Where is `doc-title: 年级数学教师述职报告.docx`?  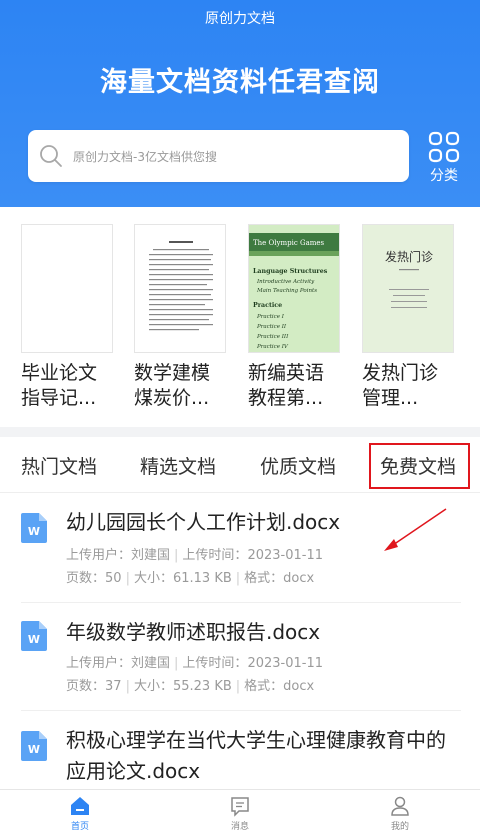
doc-title: 年级数学教师述职报告.docx is located at coordinates (193, 632).